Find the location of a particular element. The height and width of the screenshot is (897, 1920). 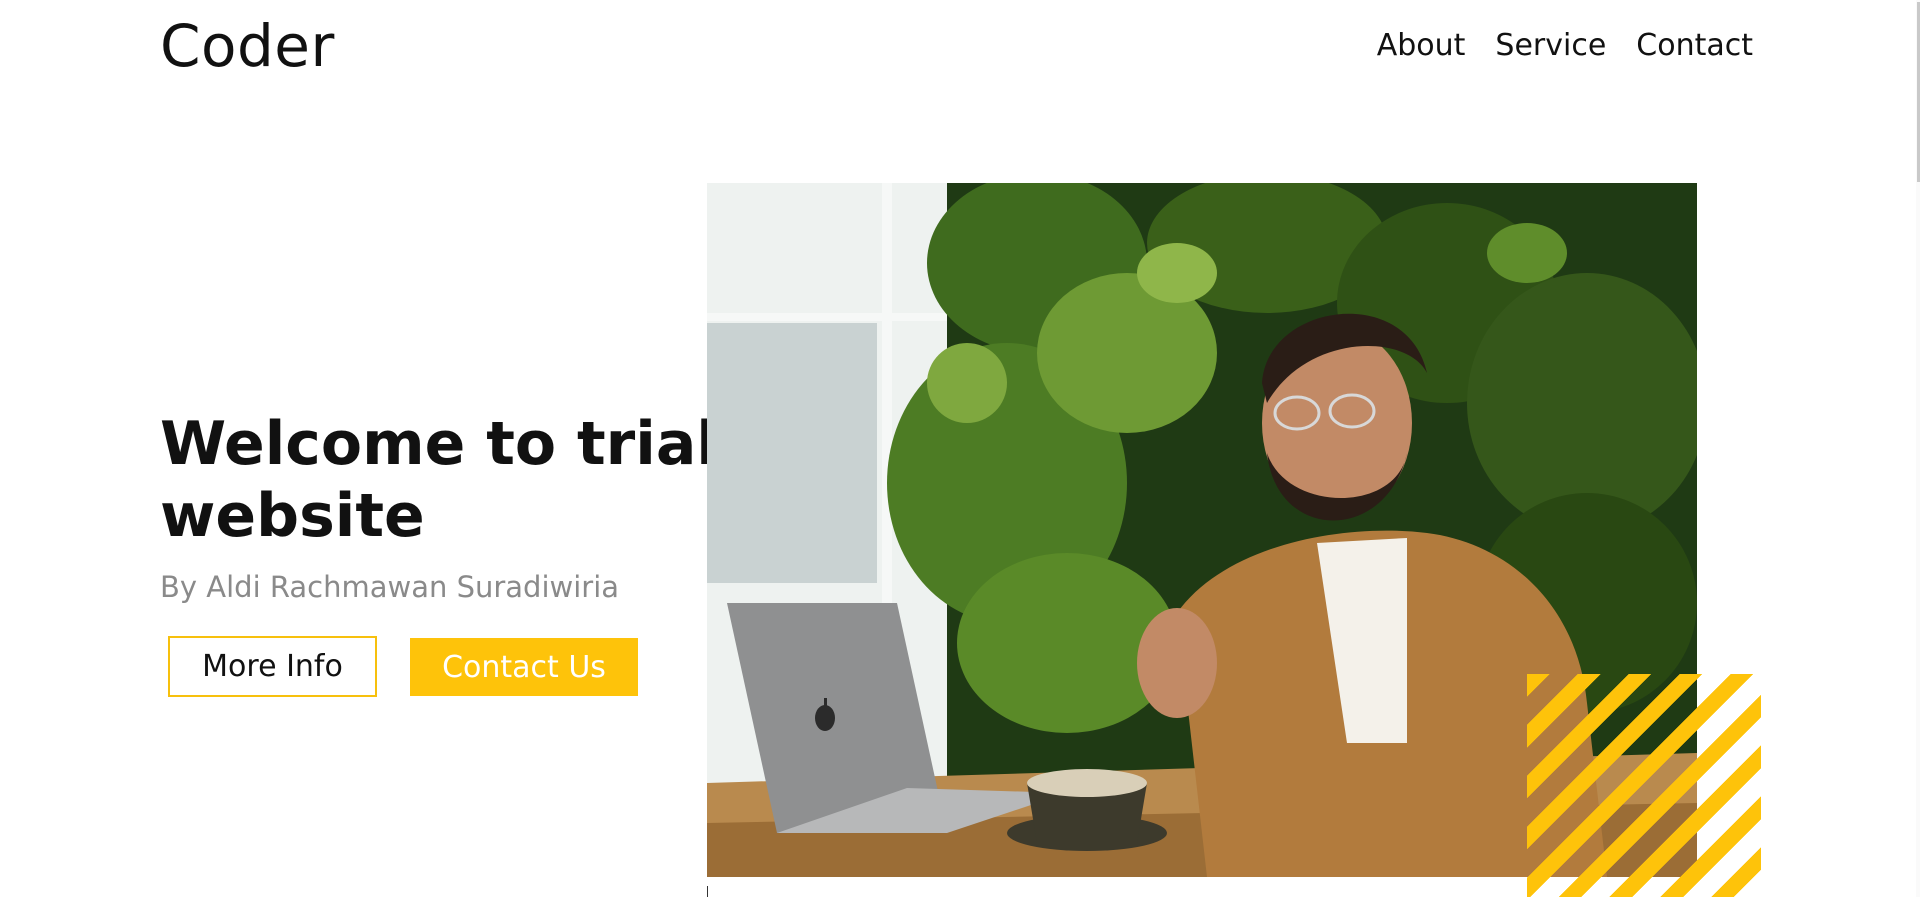

hero-title: Welcome to trial website is located at coordinates (438, 480).